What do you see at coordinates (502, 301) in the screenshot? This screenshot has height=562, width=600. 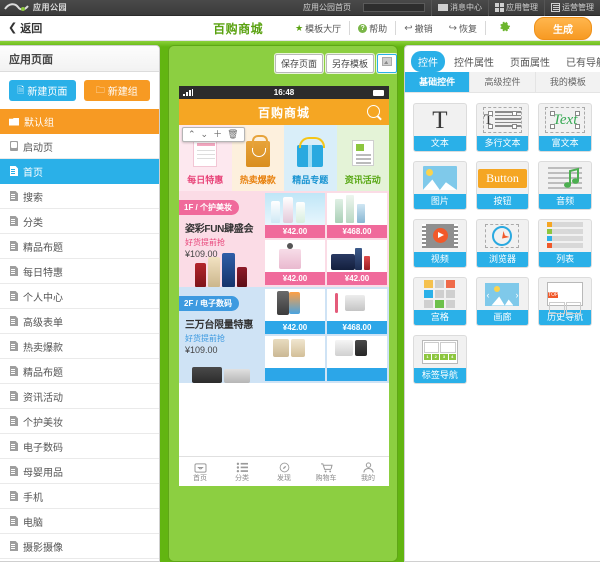 I see `widget-gallery: ‹ › 画廊` at bounding box center [502, 301].